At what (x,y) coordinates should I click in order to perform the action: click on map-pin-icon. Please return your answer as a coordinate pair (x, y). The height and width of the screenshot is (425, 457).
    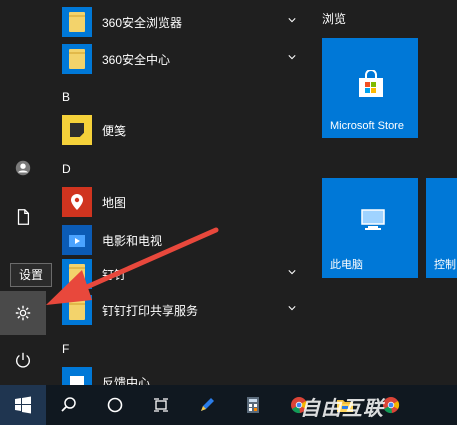
    Looking at the image, I should click on (77, 202).